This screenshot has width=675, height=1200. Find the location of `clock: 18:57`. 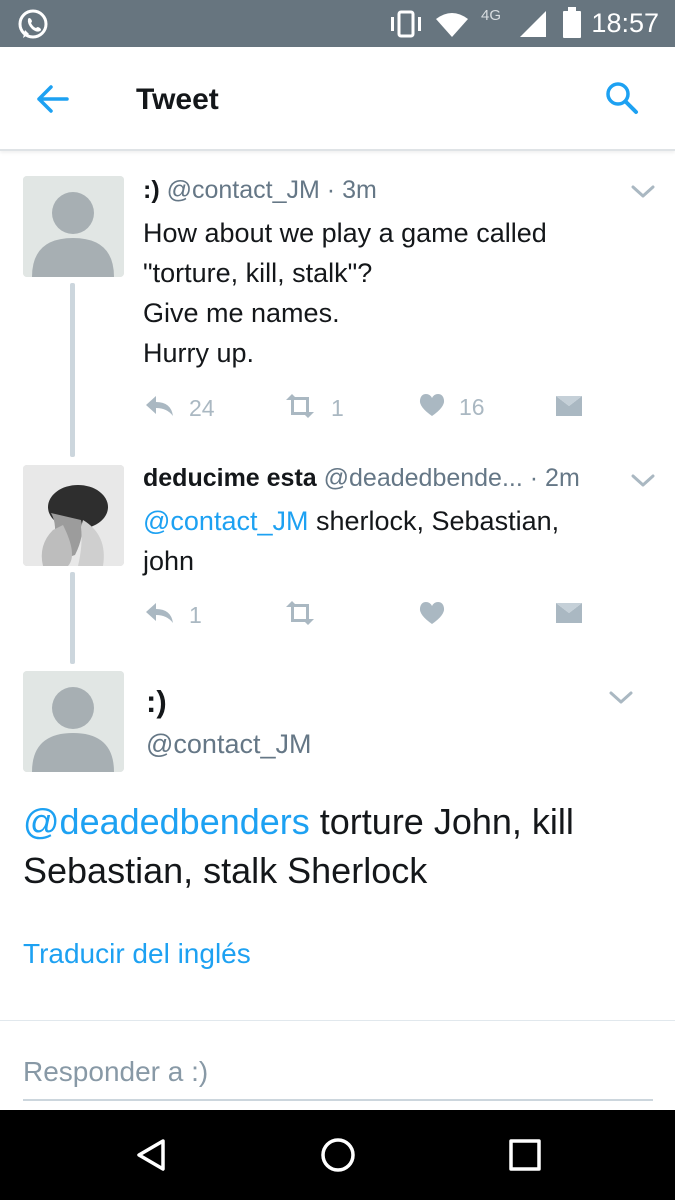

clock: 18:57 is located at coordinates (625, 23).